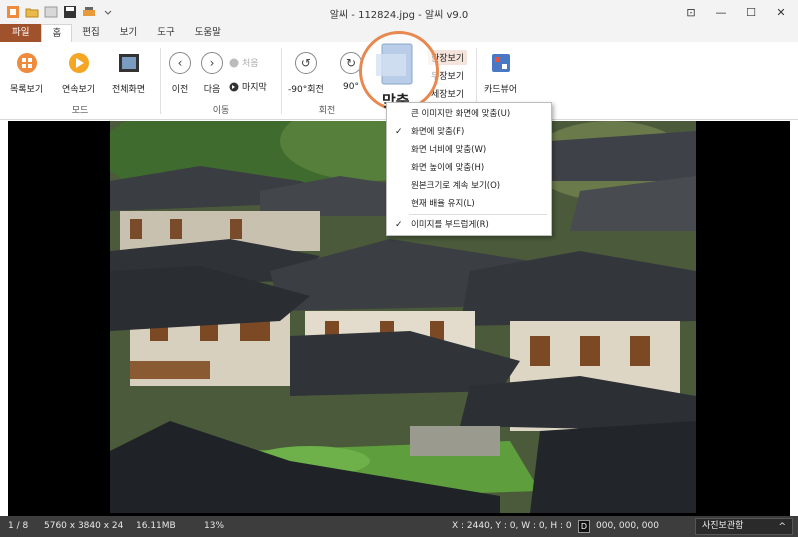 The image size is (798, 537). I want to click on menu-item-fit-height: 화면 높이에 맞춤(H), so click(469, 168).